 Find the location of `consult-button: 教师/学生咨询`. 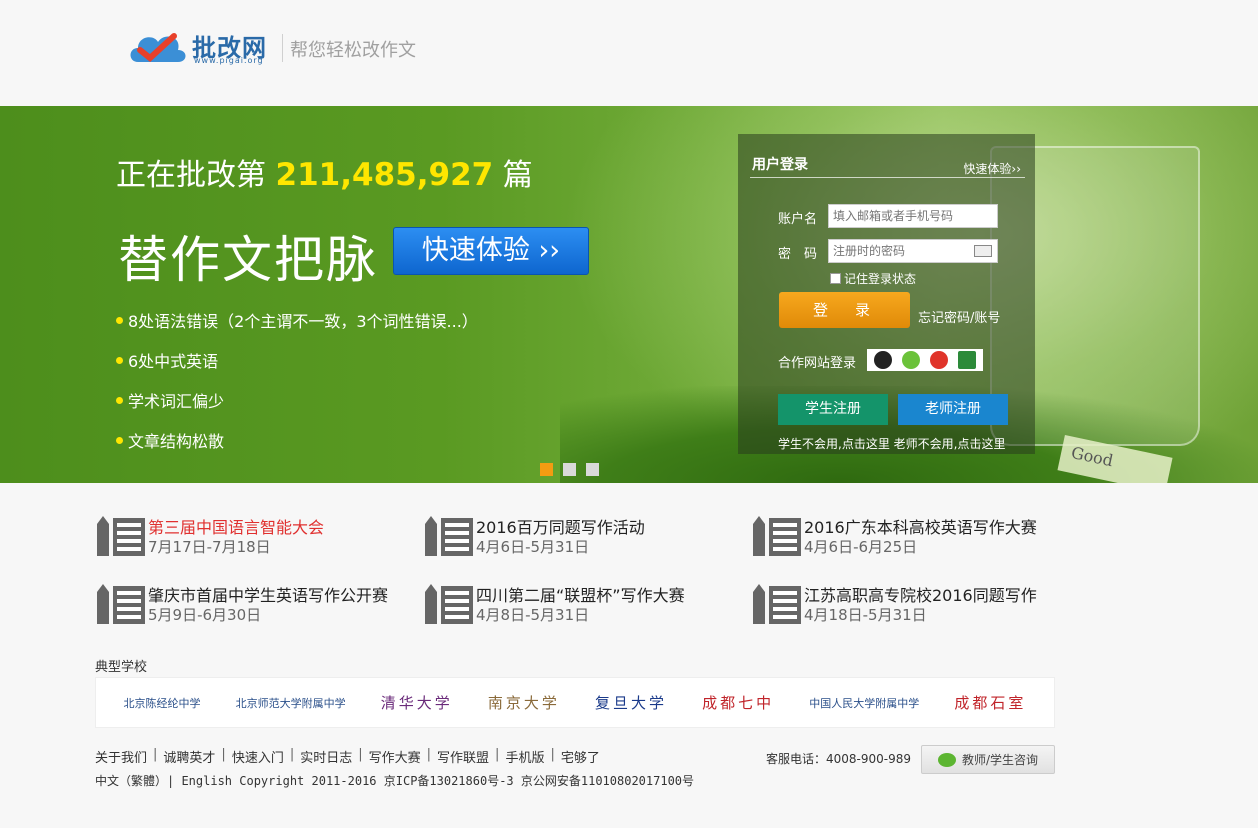

consult-button: 教师/学生咨询 is located at coordinates (988, 759).